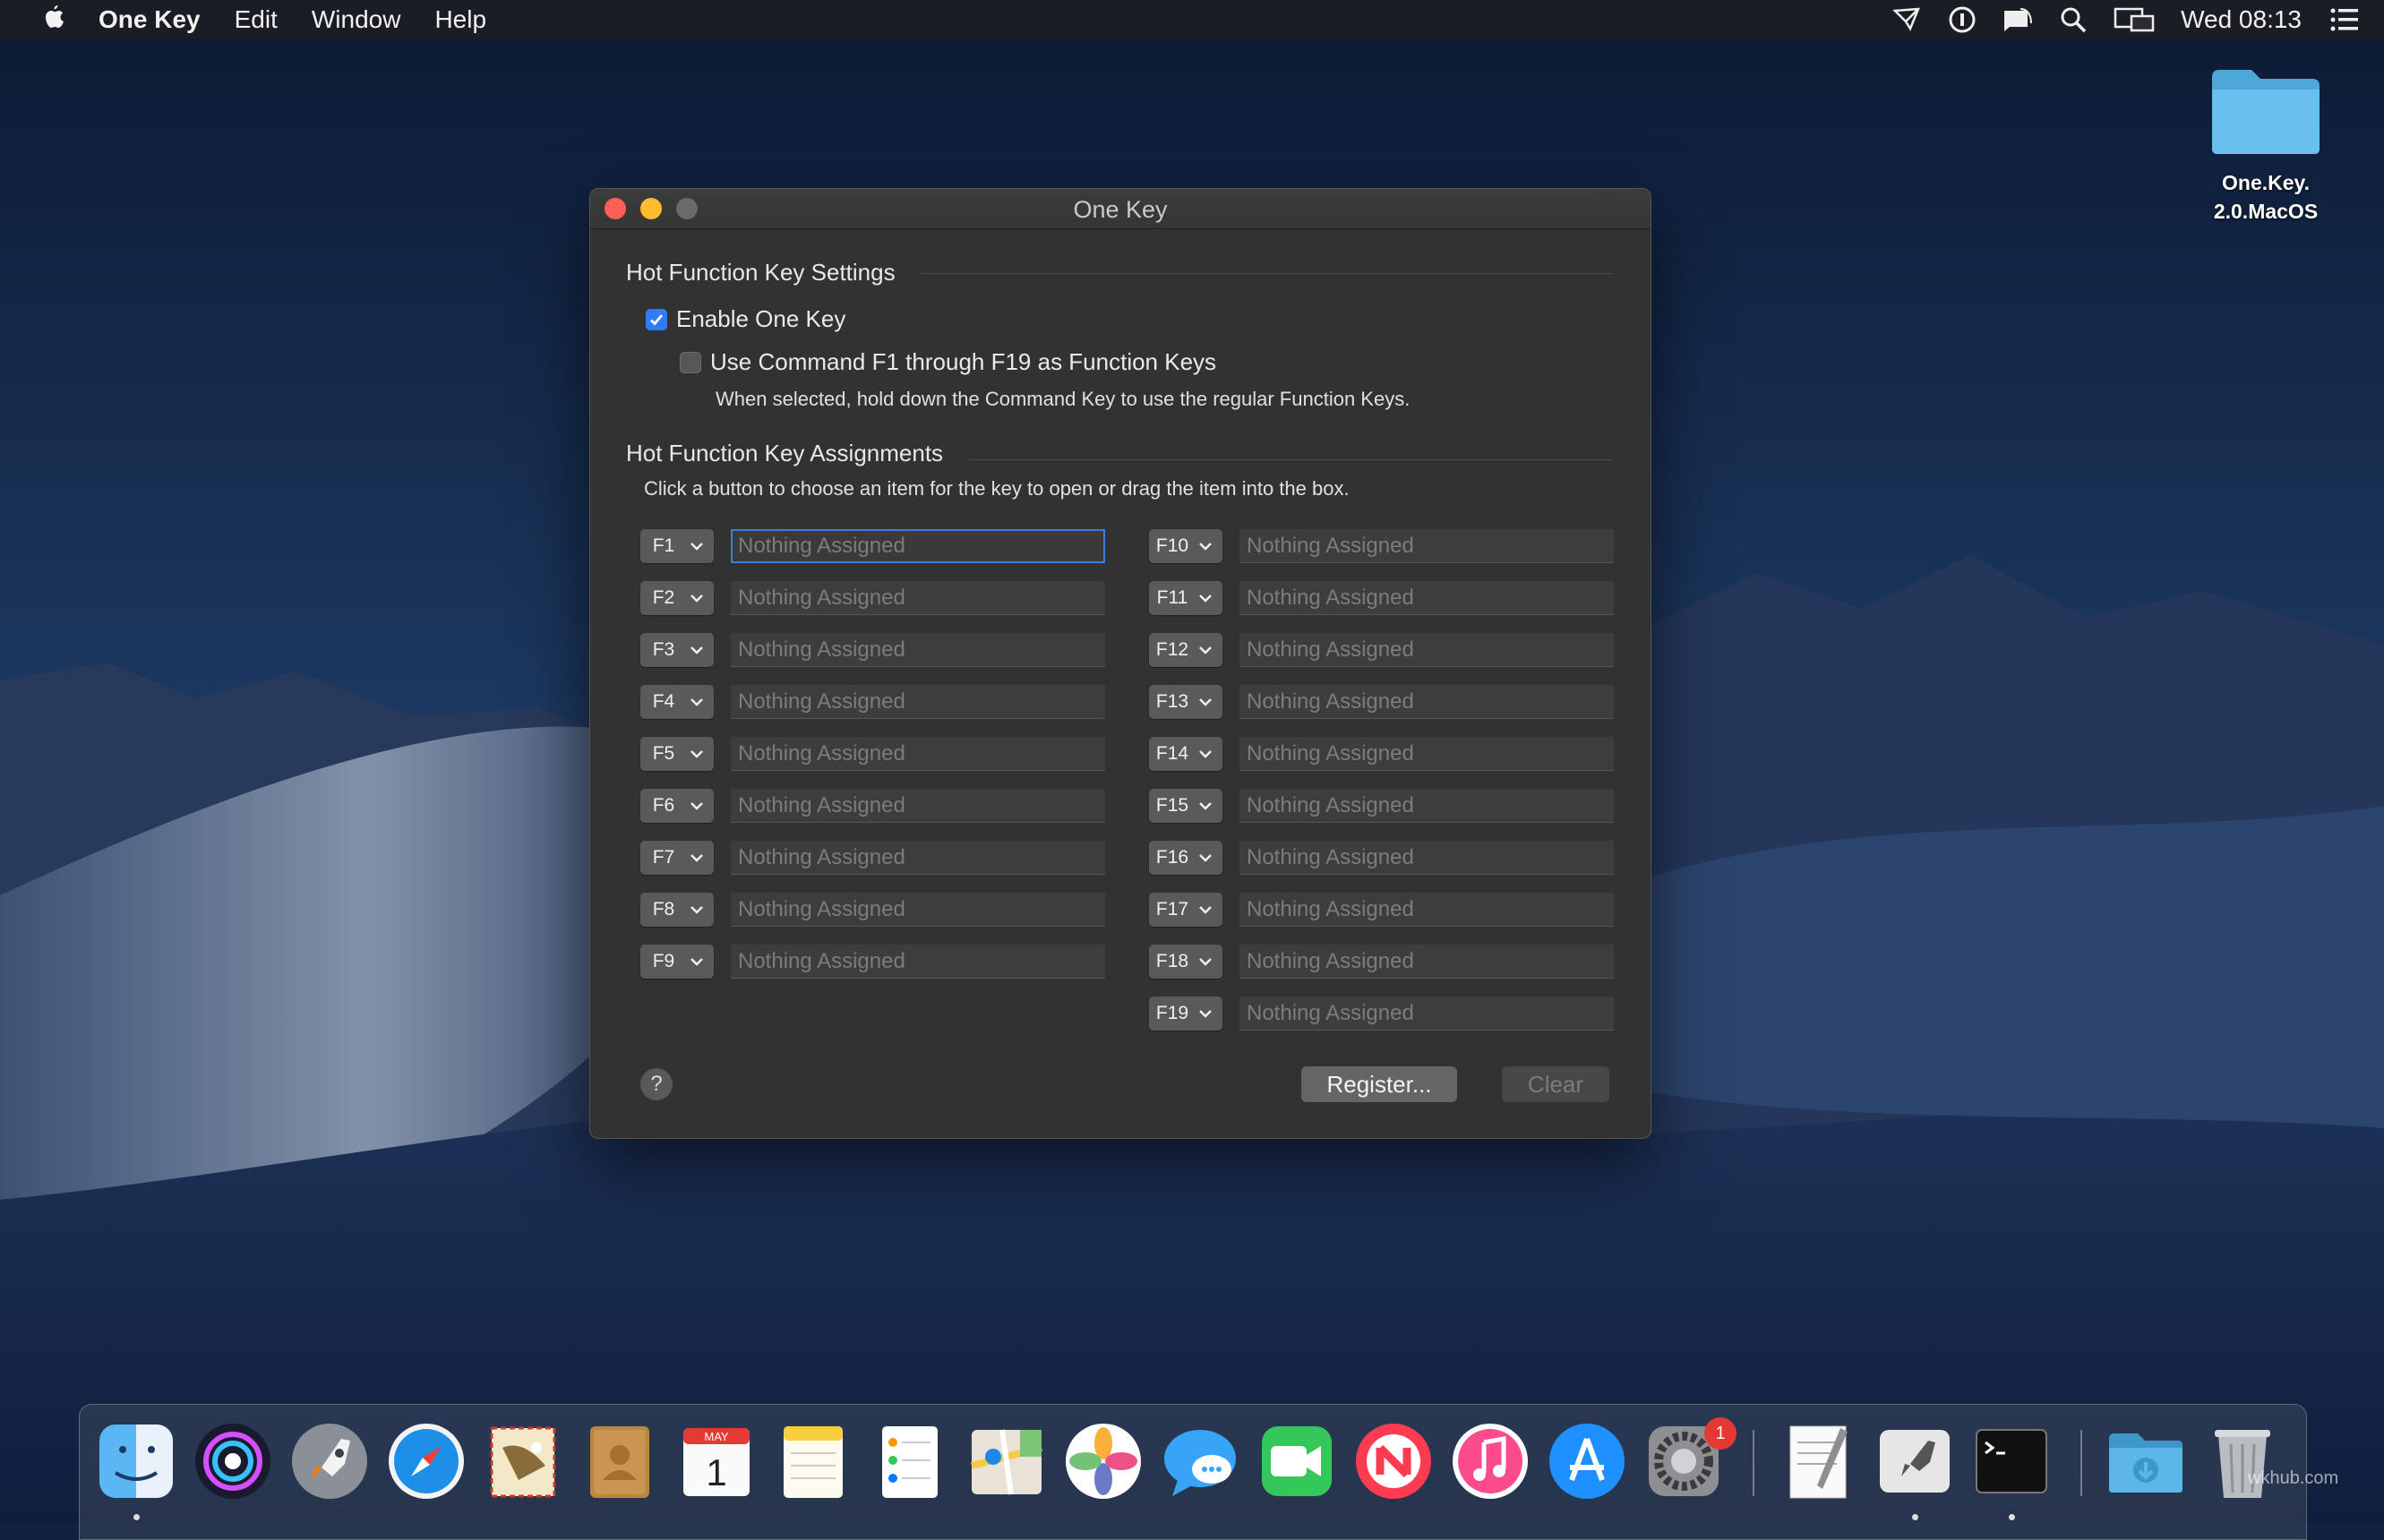 This screenshot has width=2384, height=1540. I want to click on key-popup-f1: F1, so click(677, 546).